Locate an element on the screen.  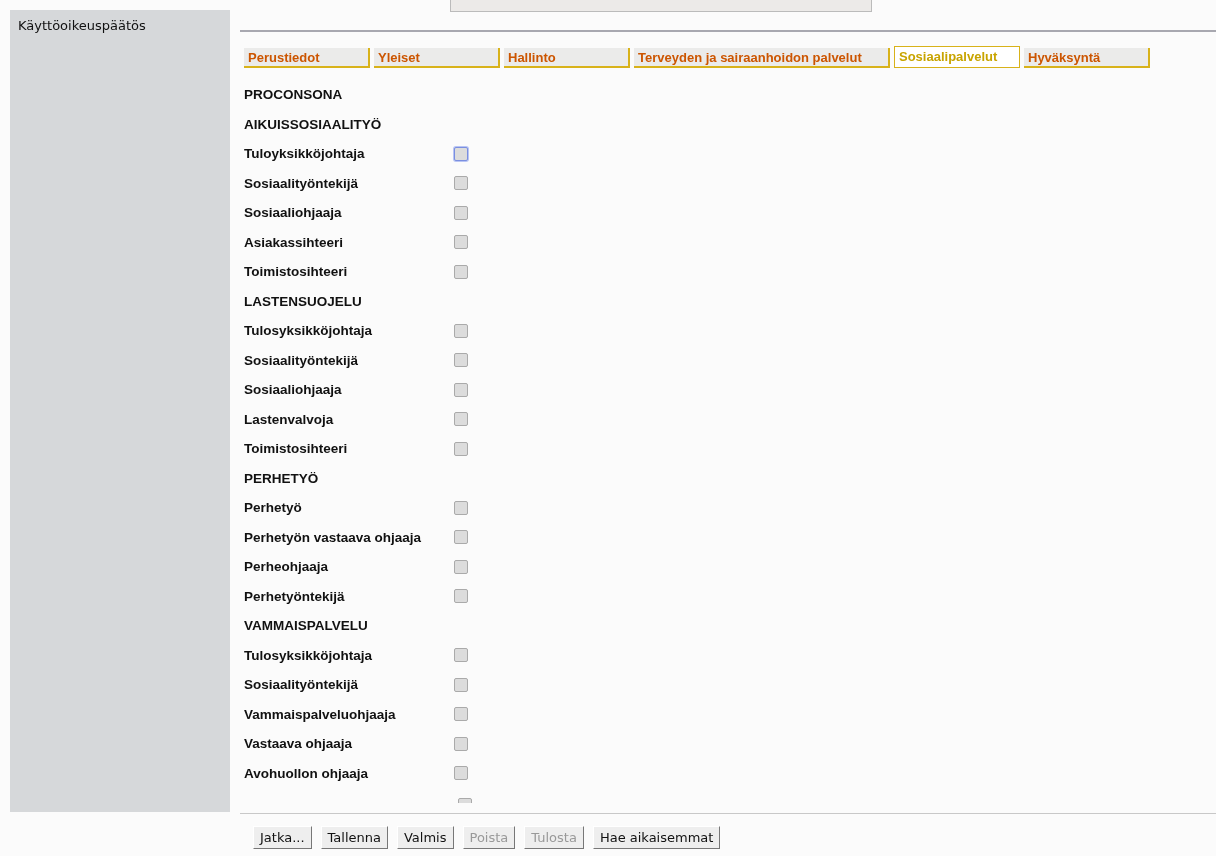
section-heading: VAMMAISPALVELU is located at coordinates (306, 626).